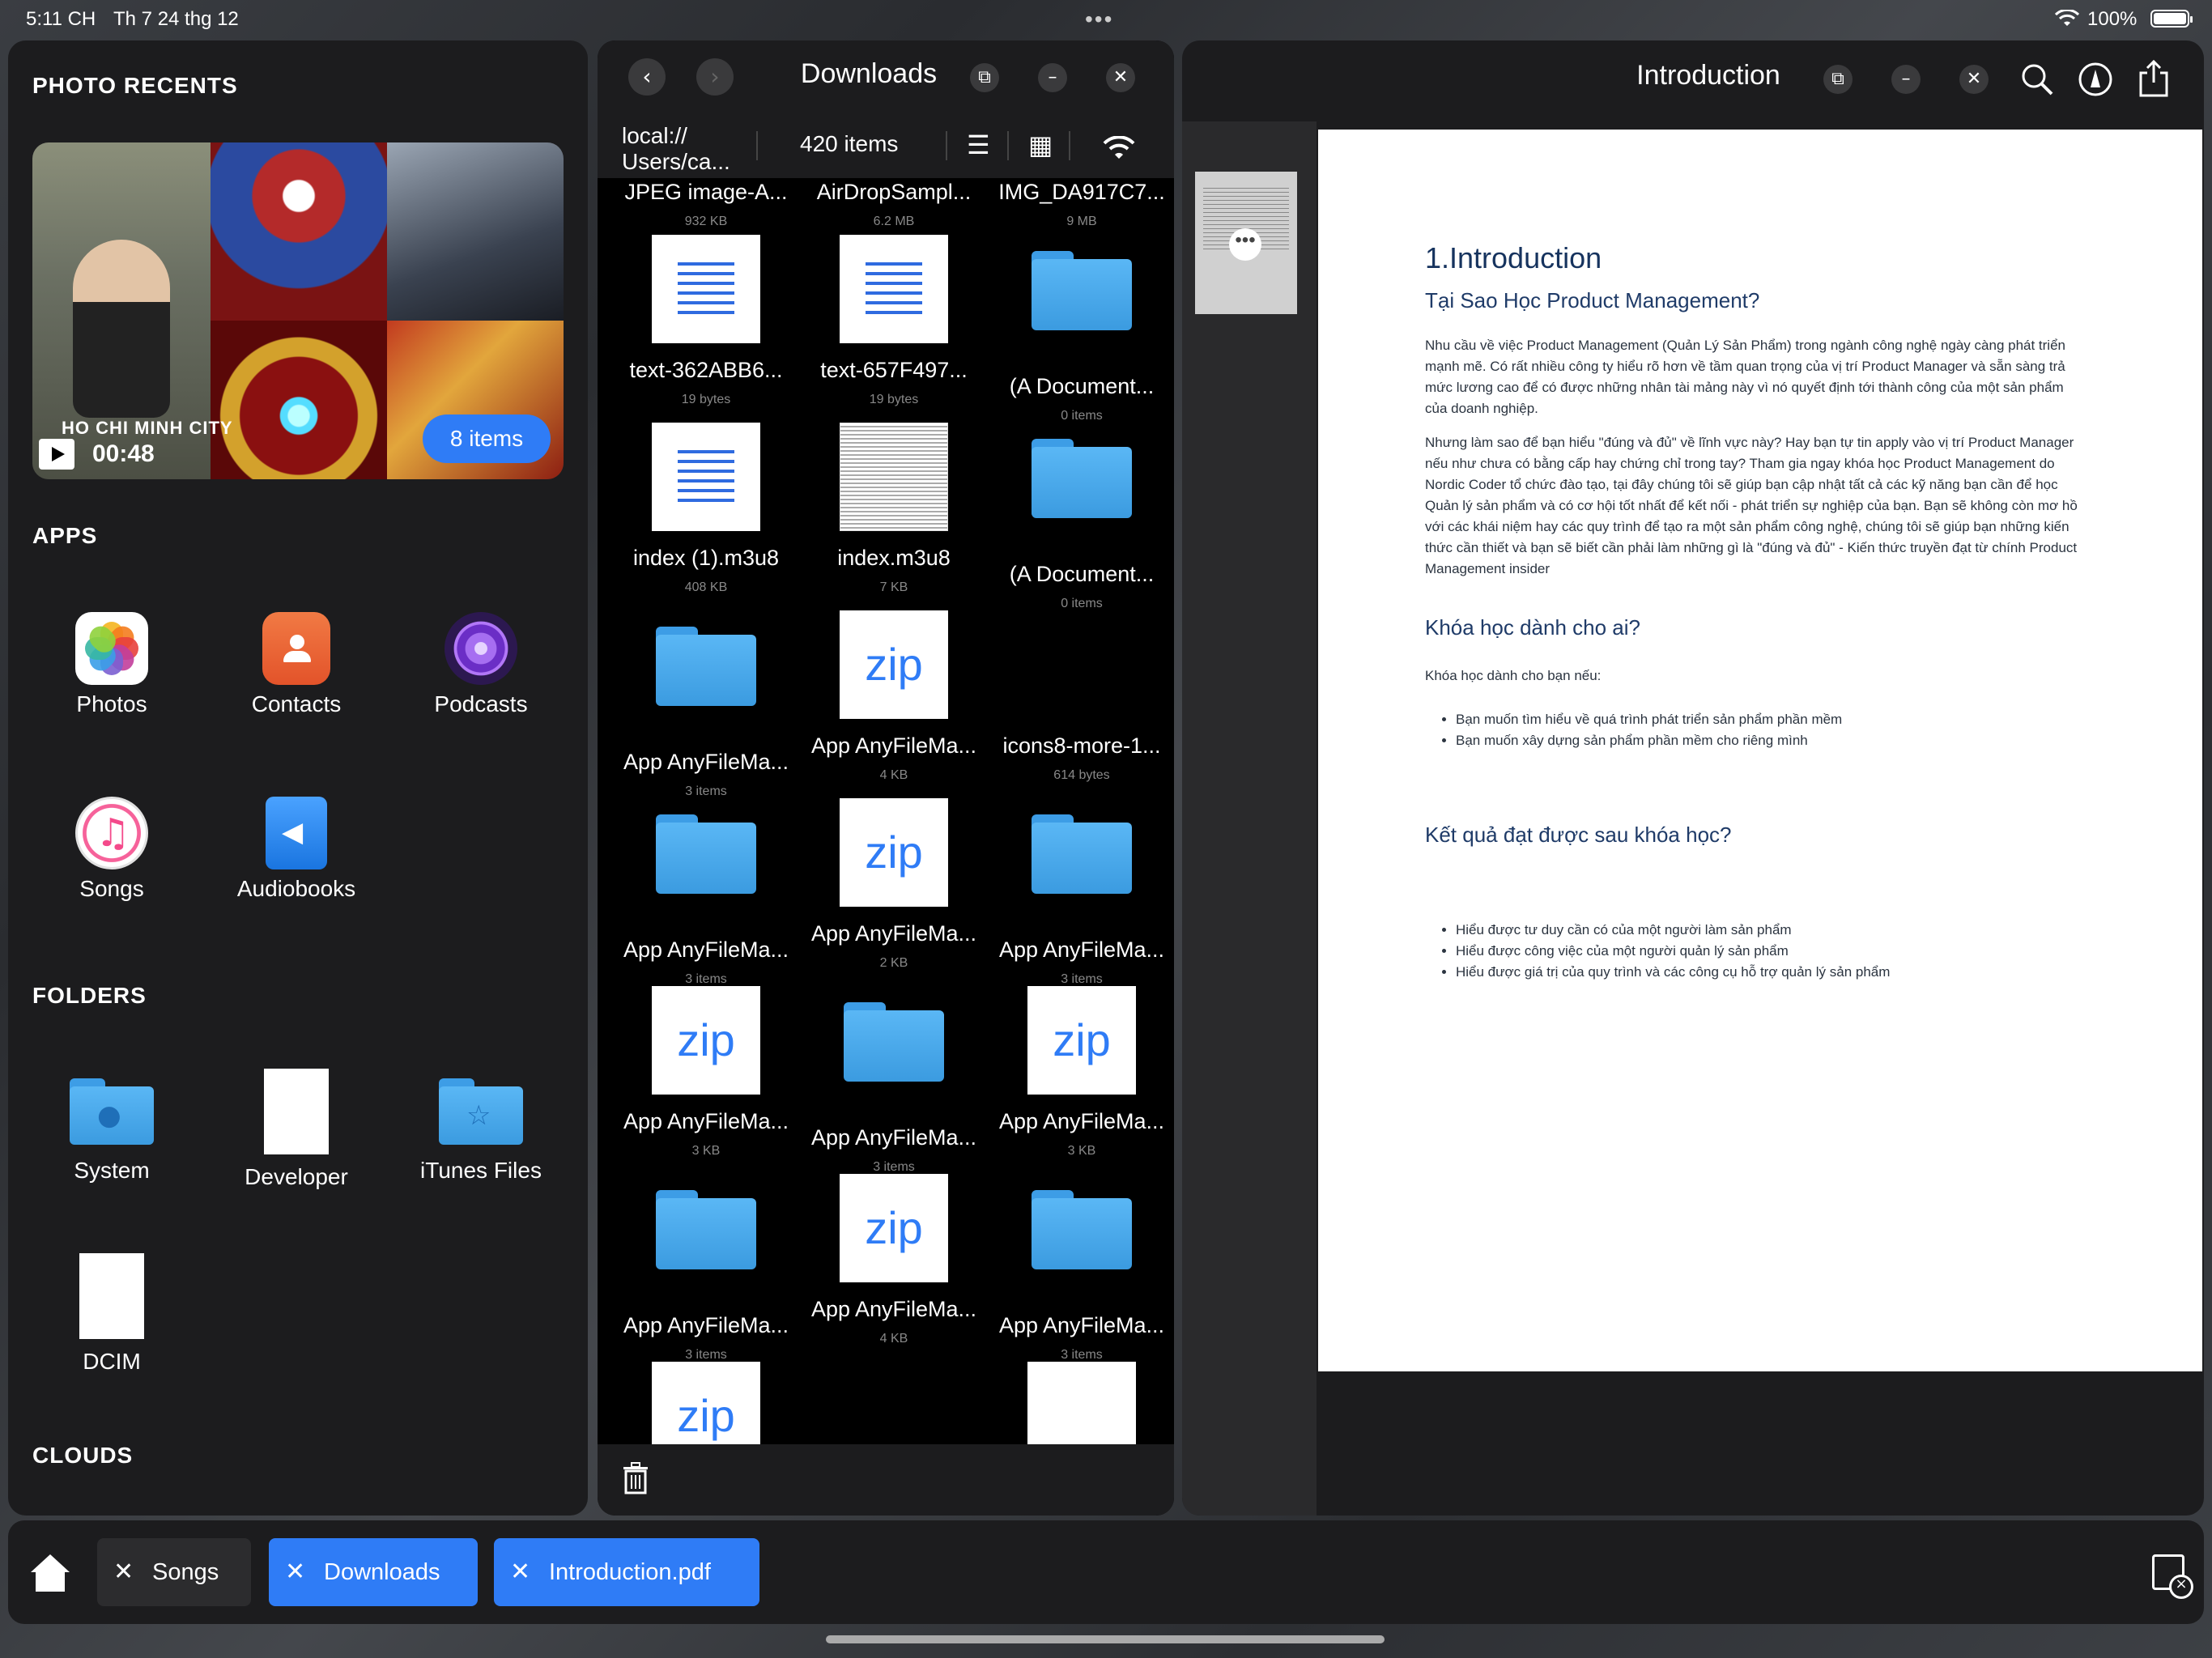  I want to click on file-item: icons8-more-1... 614 bytes, so click(1081, 696).